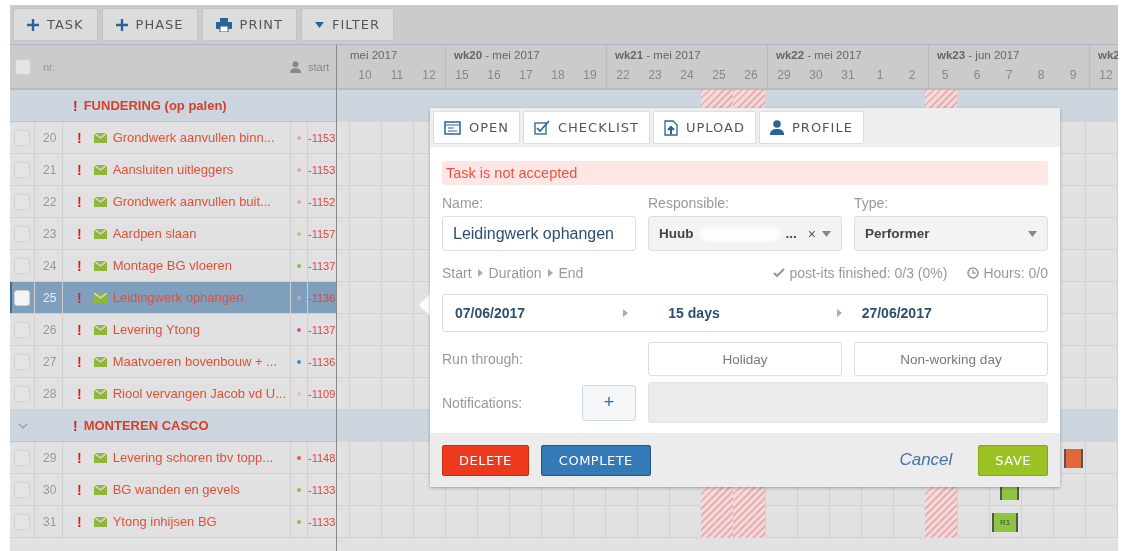 The width and height of the screenshot is (1122, 551). I want to click on task-row: 22 ! Grondwerk aanvullen buit... -1152, so click(173, 202).